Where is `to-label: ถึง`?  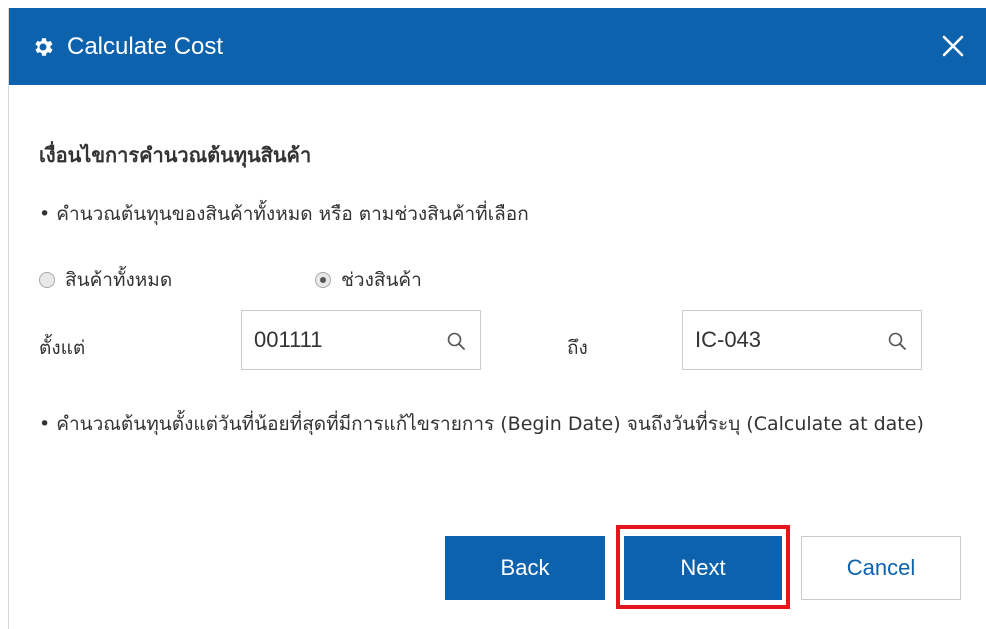 to-label: ถึง is located at coordinates (577, 348).